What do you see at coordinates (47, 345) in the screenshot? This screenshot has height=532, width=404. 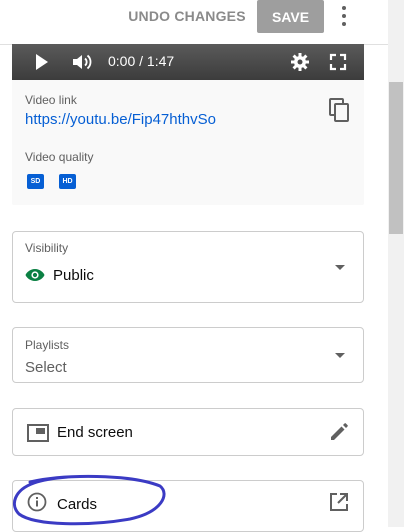 I see `playlists-label: Playlists` at bounding box center [47, 345].